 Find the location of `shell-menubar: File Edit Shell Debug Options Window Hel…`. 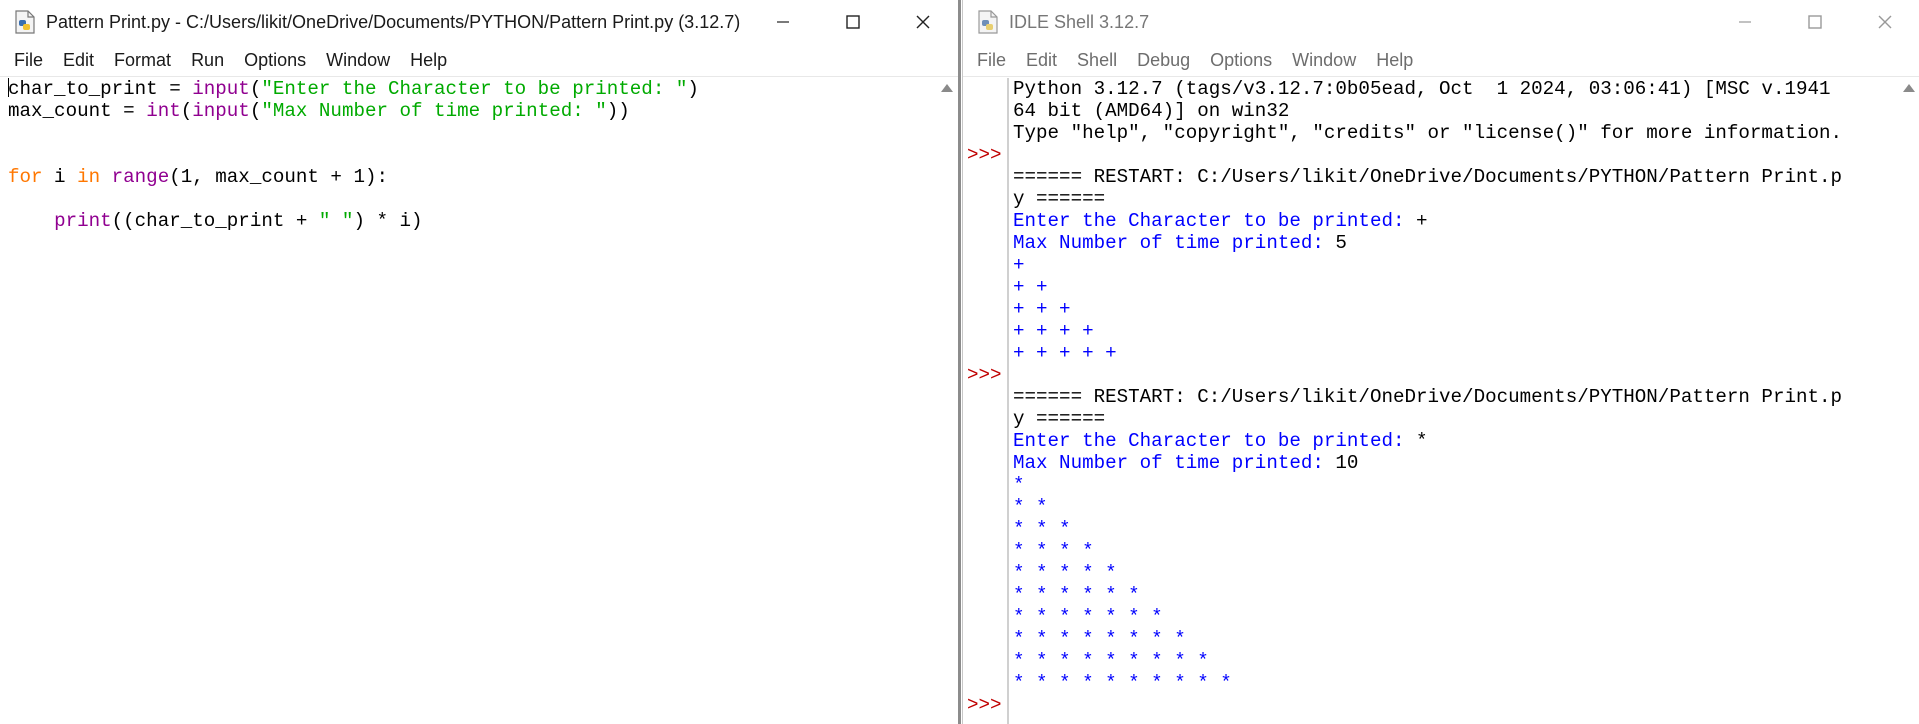

shell-menubar: File Edit Shell Debug Options Window Hel… is located at coordinates (1441, 60).